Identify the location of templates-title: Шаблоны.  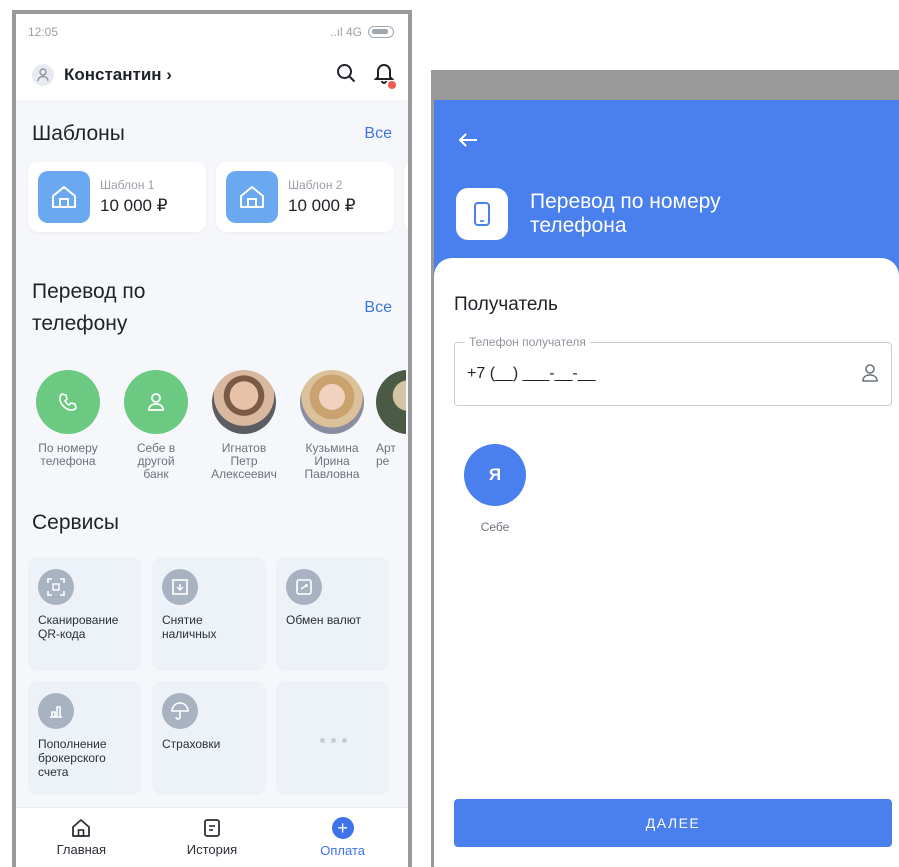
(78, 133).